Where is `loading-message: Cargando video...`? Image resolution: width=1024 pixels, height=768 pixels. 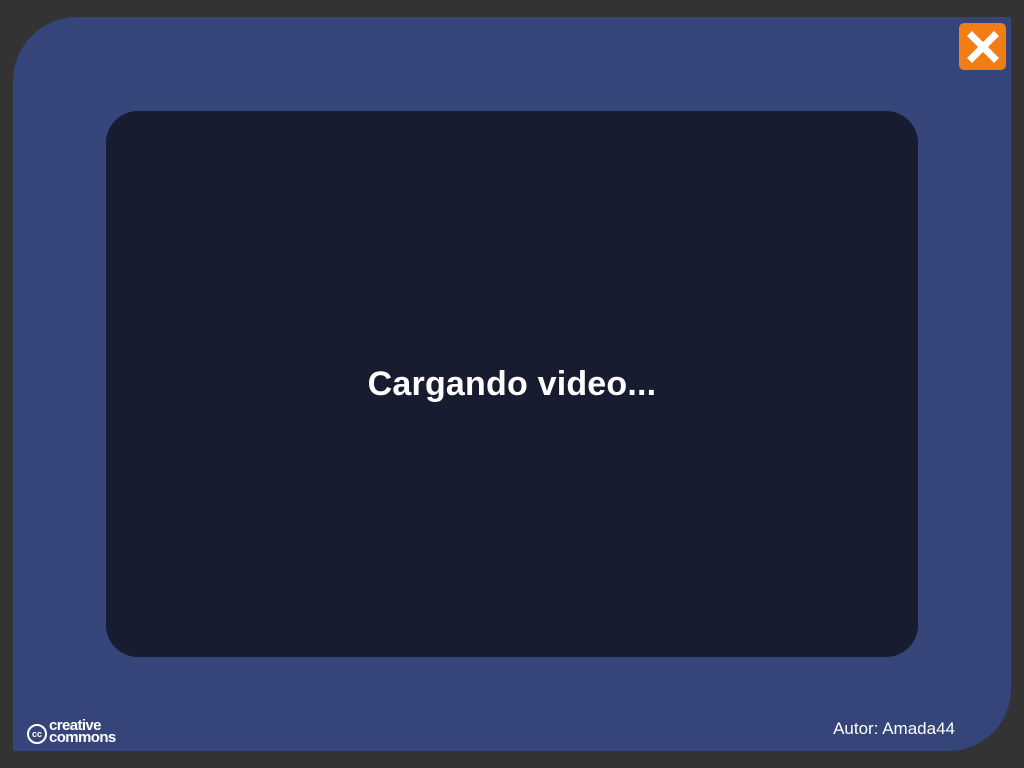
loading-message: Cargando video... is located at coordinates (512, 383).